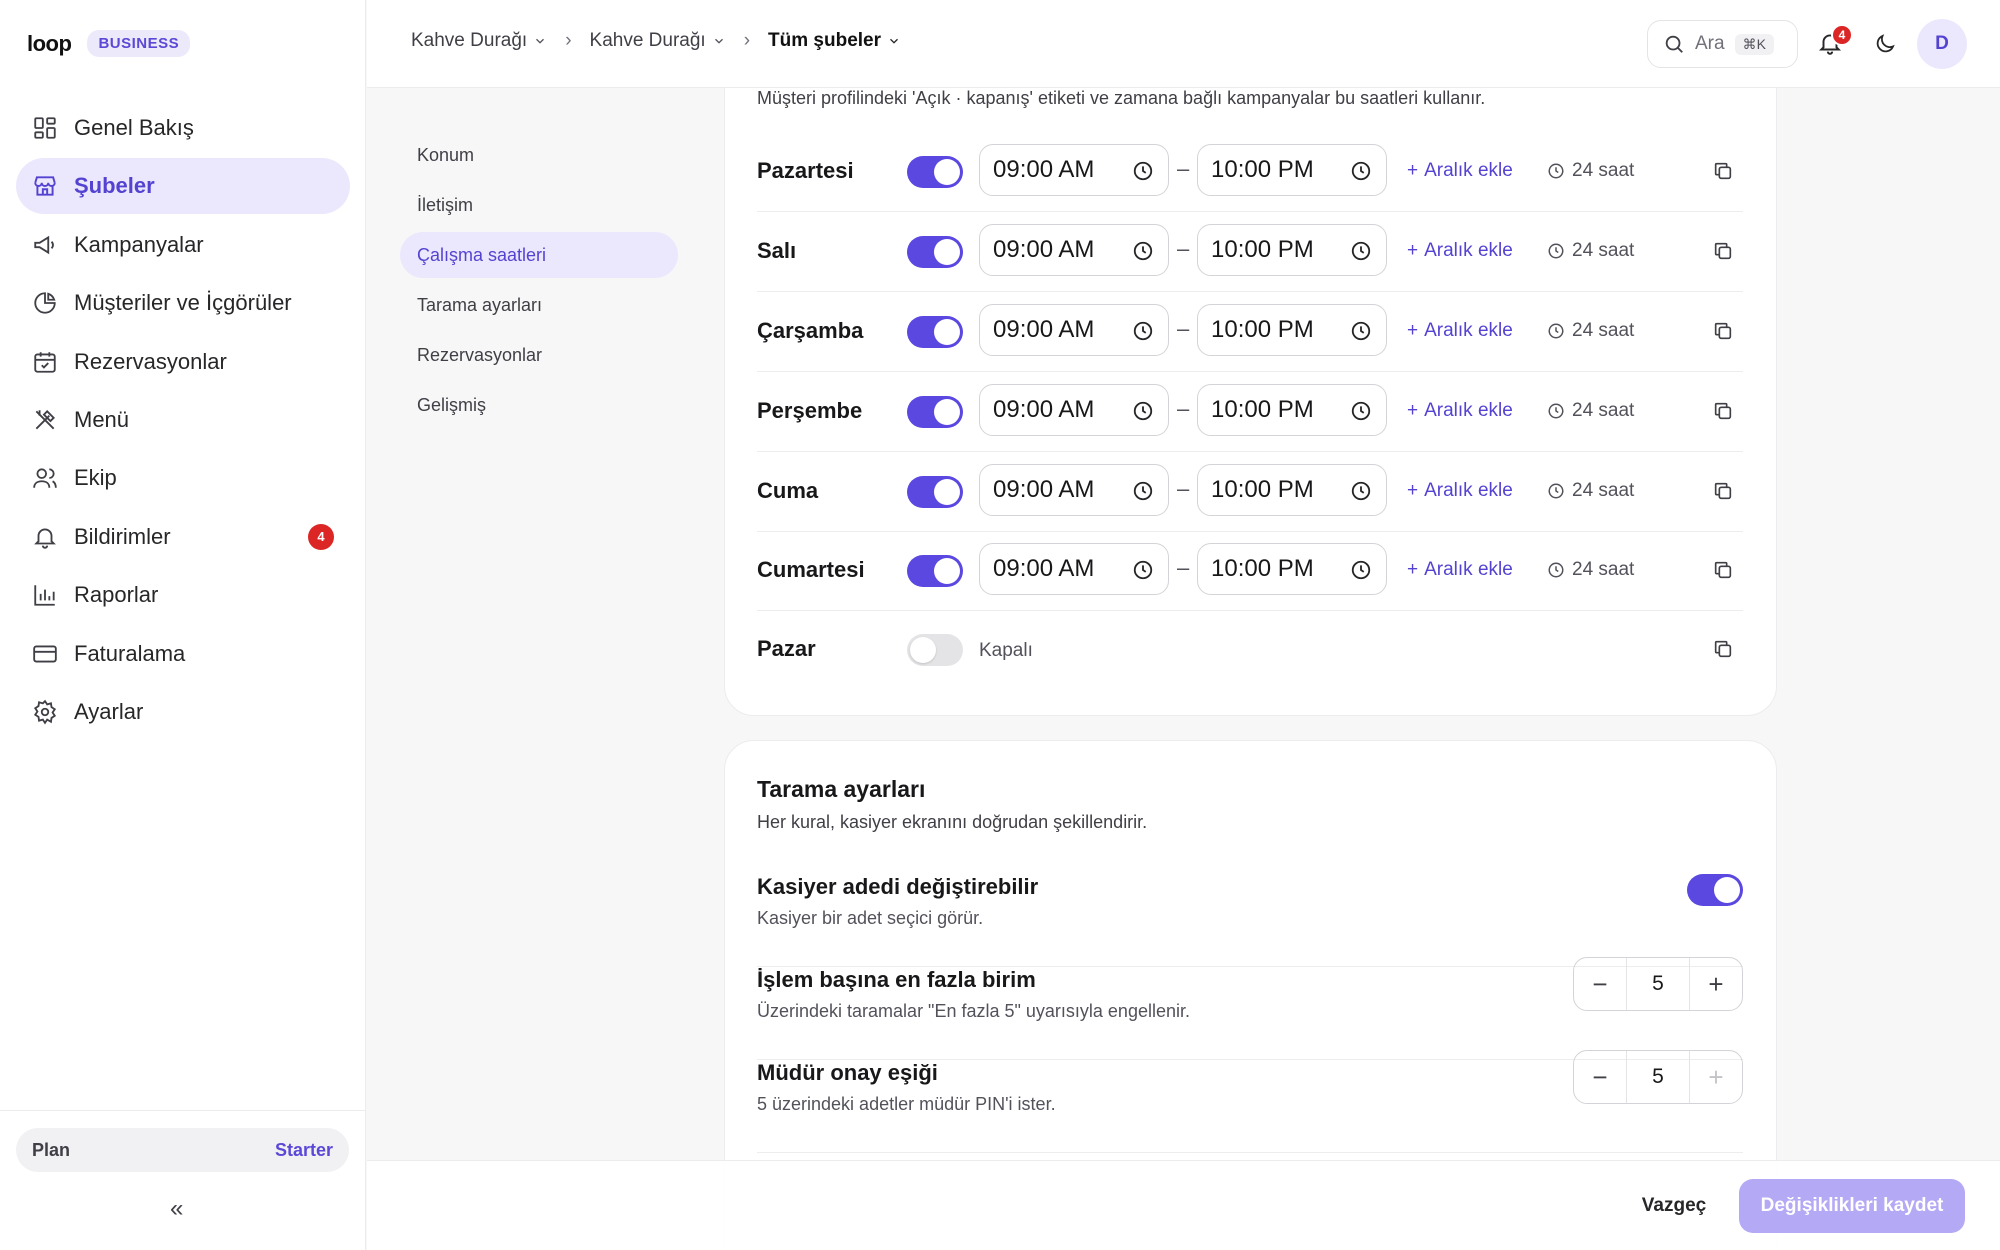 The width and height of the screenshot is (2000, 1250). What do you see at coordinates (183, 654) in the screenshot?
I see `sidebar-item-billing: Faturalama` at bounding box center [183, 654].